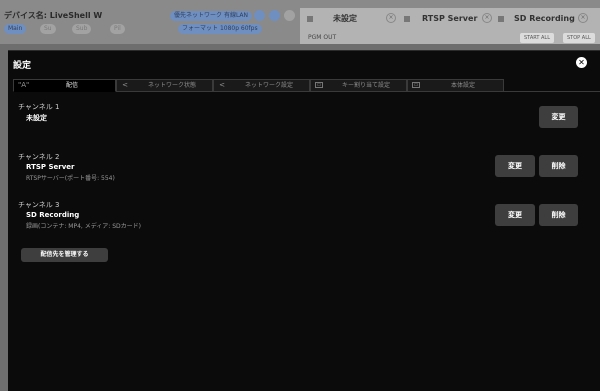 Image resolution: width=600 pixels, height=391 pixels. Describe the element at coordinates (289, 15) in the screenshot. I see `settings-icon` at that location.